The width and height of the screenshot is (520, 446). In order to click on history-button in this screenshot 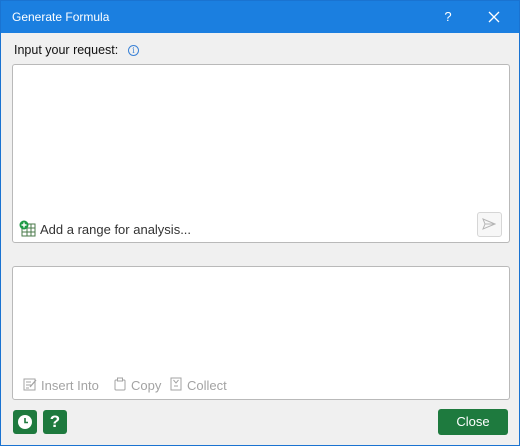, I will do `click(25, 422)`.